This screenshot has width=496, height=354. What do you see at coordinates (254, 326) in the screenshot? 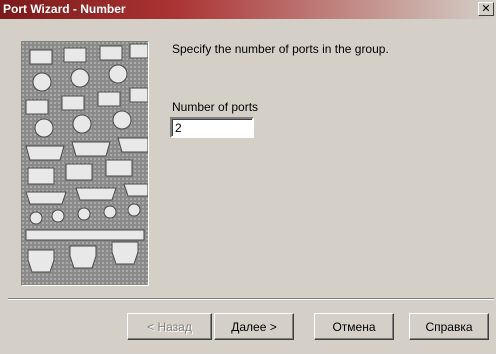
I see `next-button: Далее >` at bounding box center [254, 326].